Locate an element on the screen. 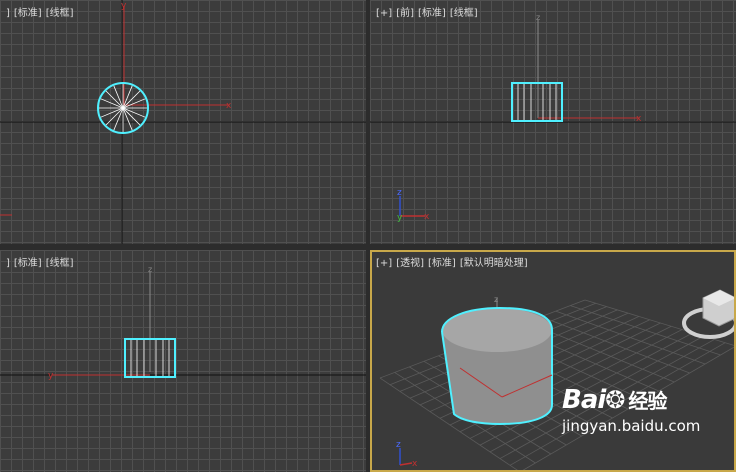  viewport-perspective-label: [+] [透视] [标准] [默认明暗处理] is located at coordinates (454, 261).